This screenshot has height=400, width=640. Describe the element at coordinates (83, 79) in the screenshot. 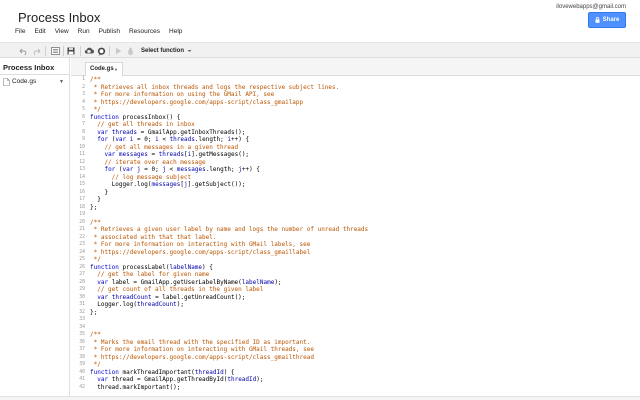

I see `line-number: 1` at that location.